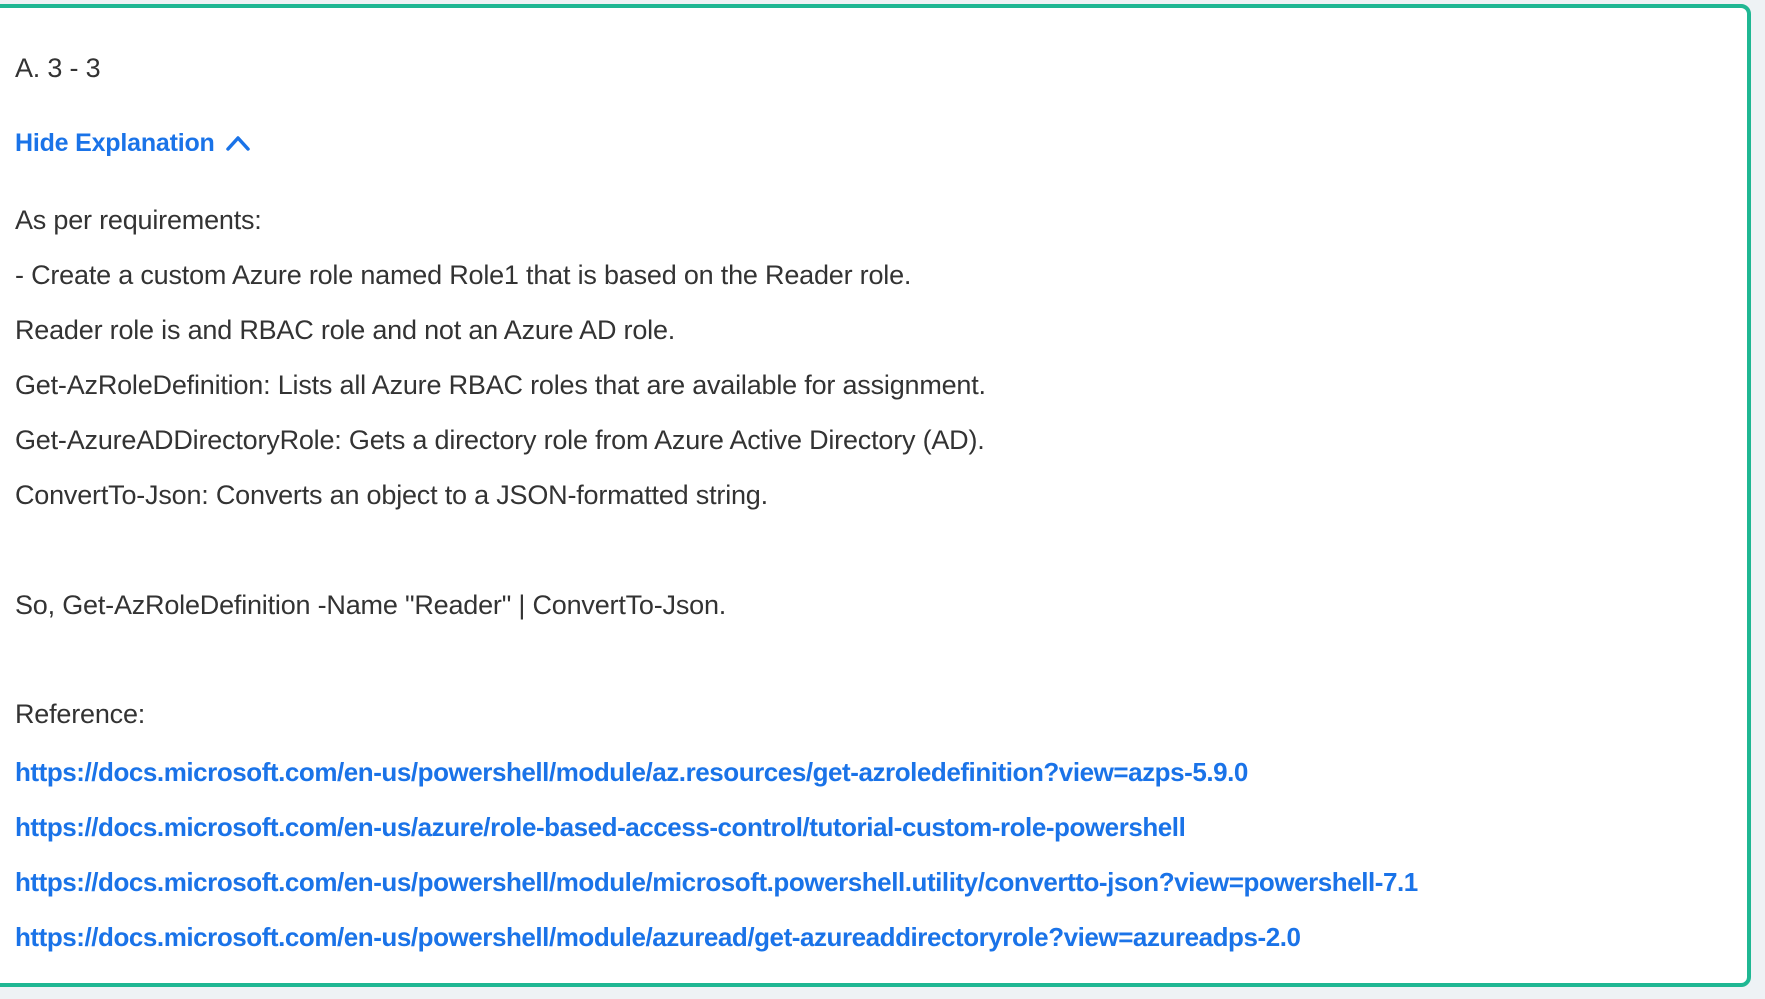  I want to click on answer-text: A. 3 - 3, so click(58, 68).